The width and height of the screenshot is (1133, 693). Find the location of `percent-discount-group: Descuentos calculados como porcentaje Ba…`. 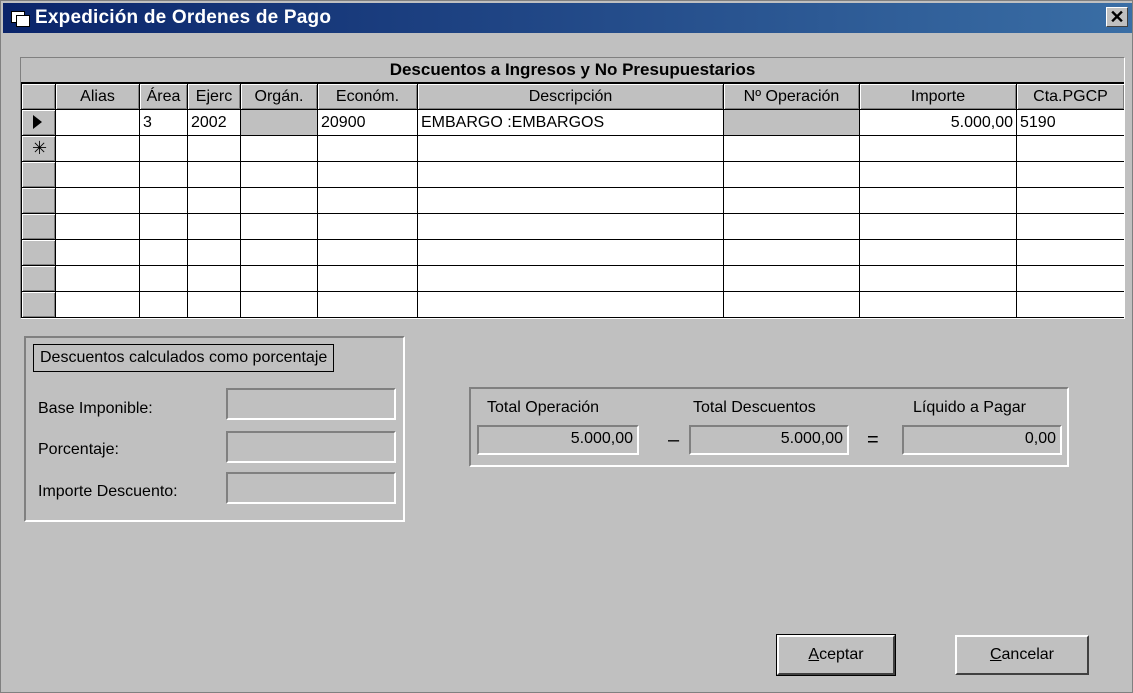

percent-discount-group: Descuentos calculados como porcentaje Ba… is located at coordinates (214, 429).